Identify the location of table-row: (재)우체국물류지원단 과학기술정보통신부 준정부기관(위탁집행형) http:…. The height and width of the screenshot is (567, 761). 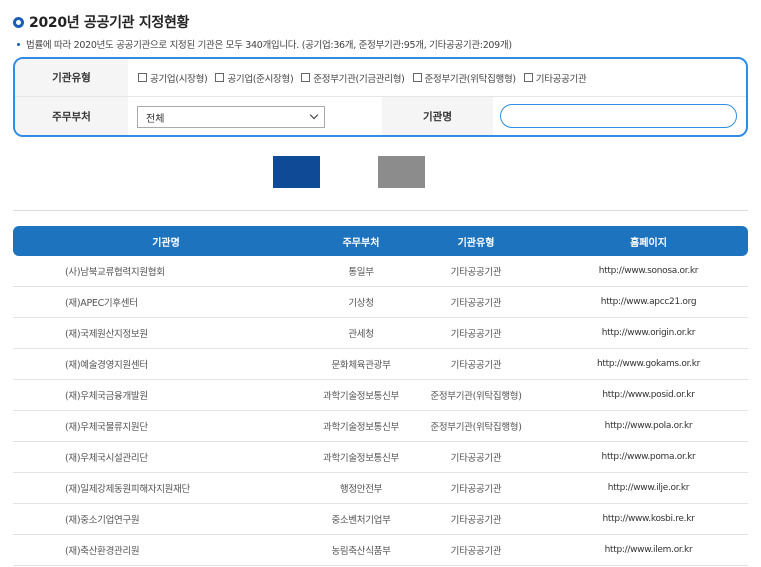
(380, 426).